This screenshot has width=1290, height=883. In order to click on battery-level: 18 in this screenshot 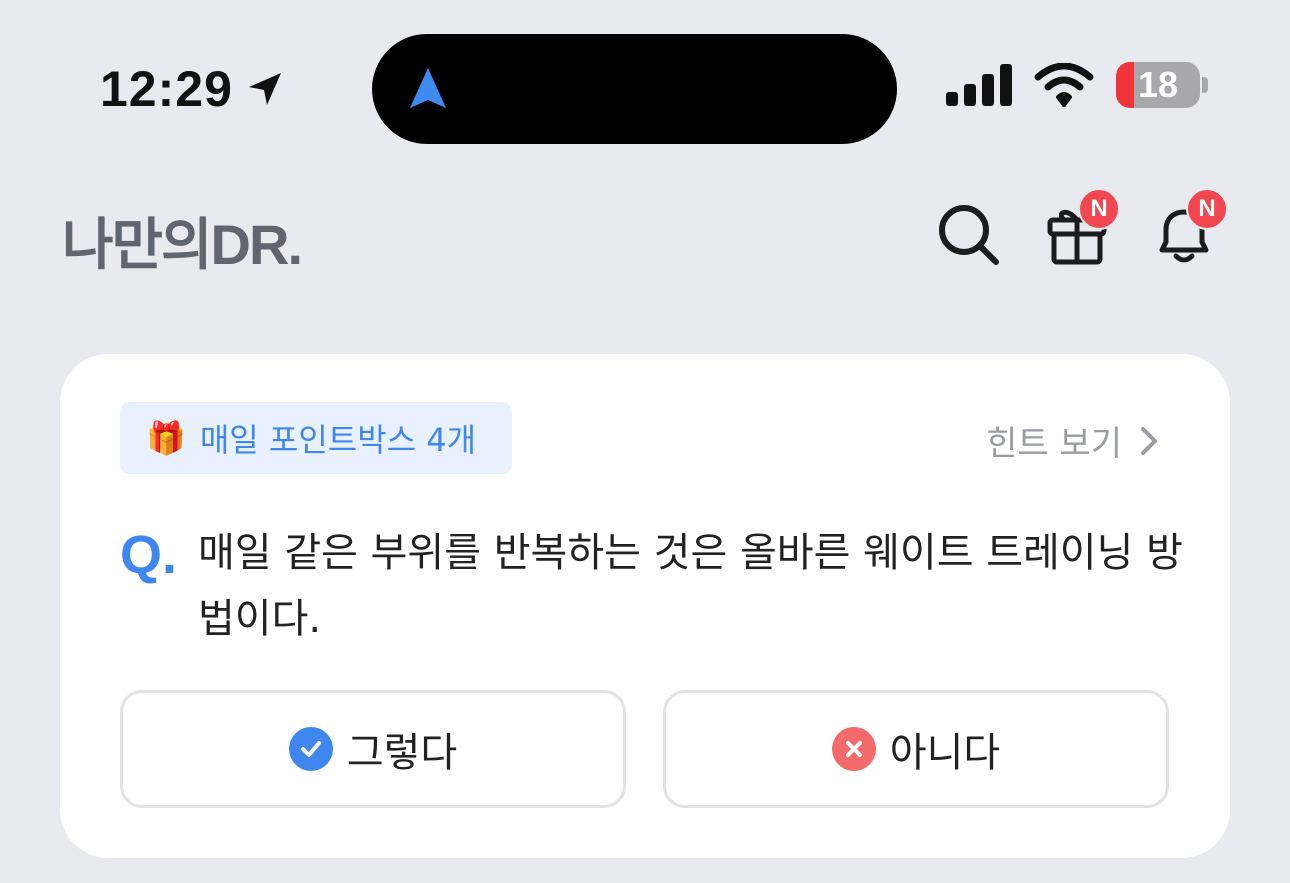, I will do `click(1158, 84)`.